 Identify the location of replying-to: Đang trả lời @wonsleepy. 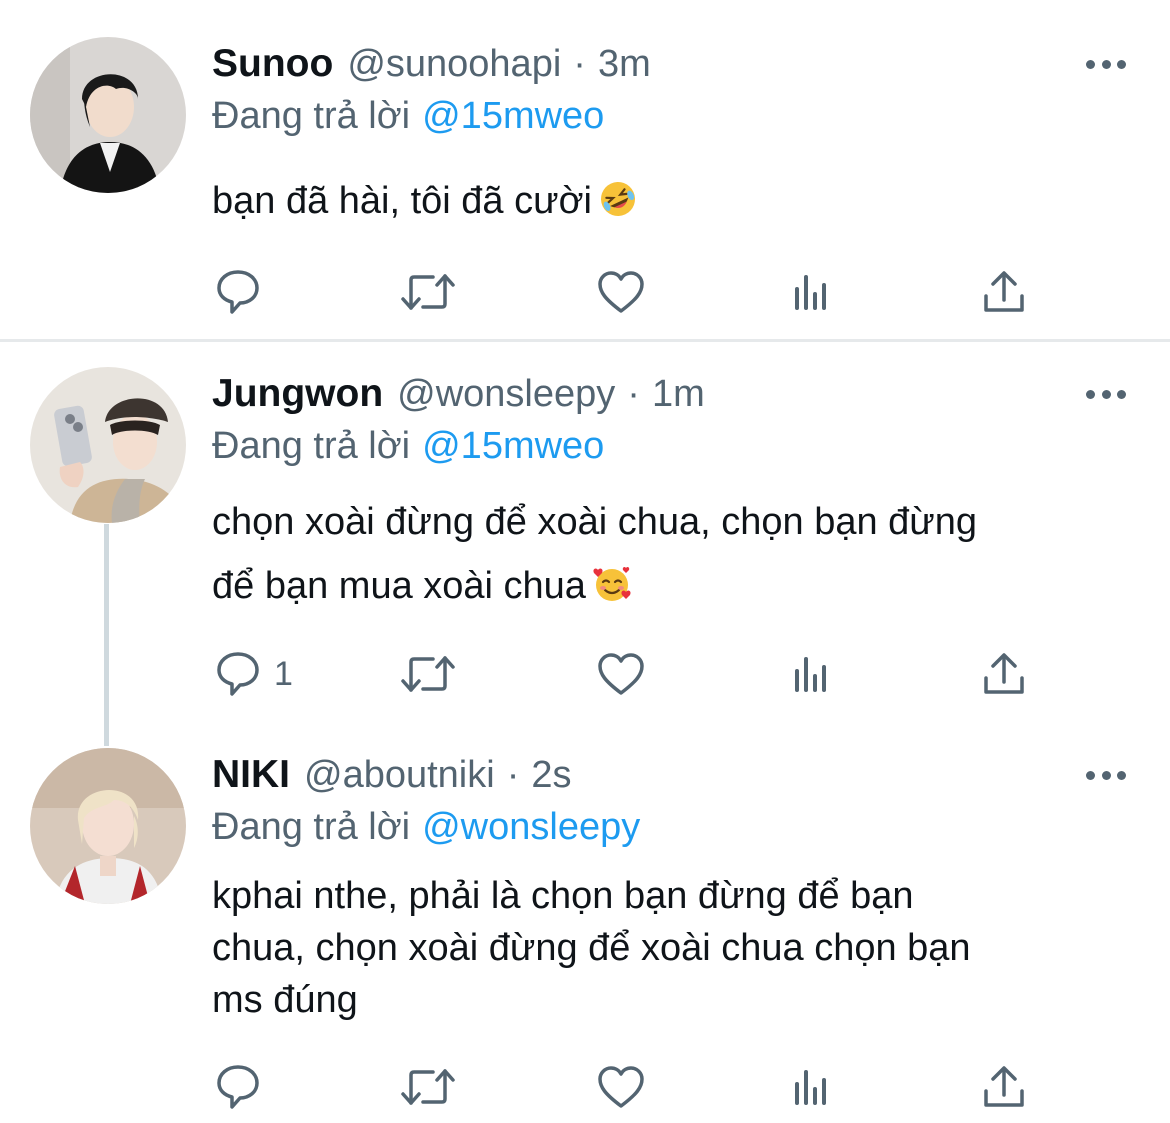
(426, 827).